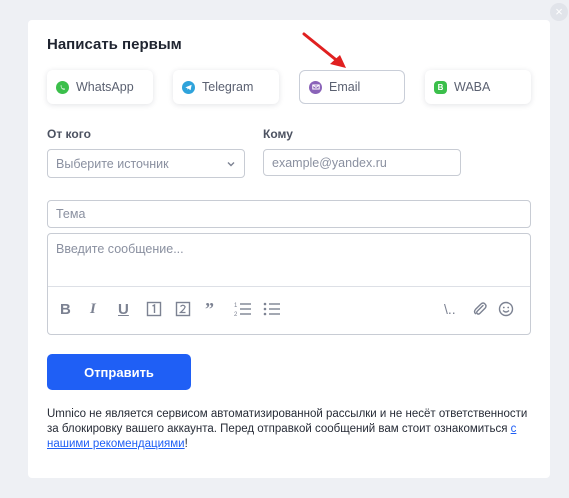  Describe the element at coordinates (480, 309) in the screenshot. I see `attach-icon` at that location.